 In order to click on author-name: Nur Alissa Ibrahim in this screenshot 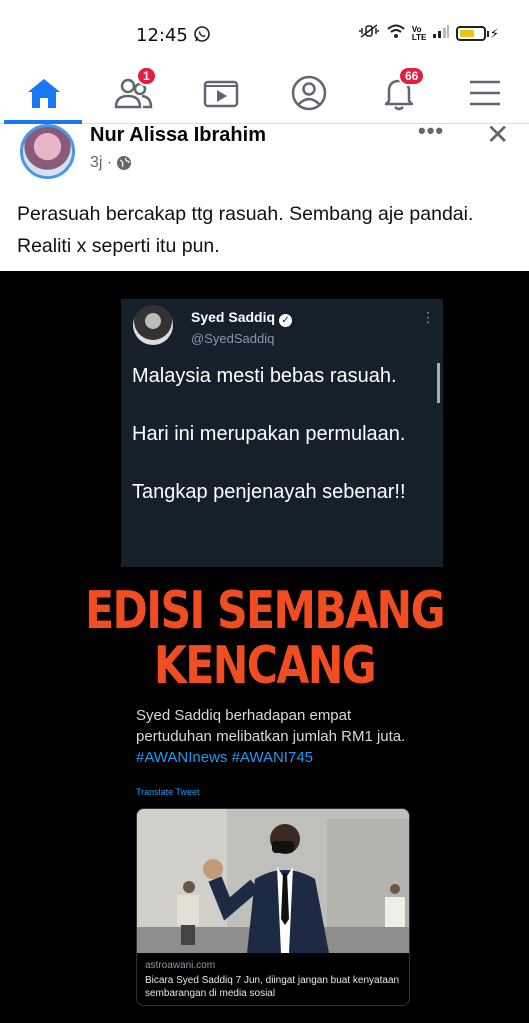, I will do `click(178, 135)`.